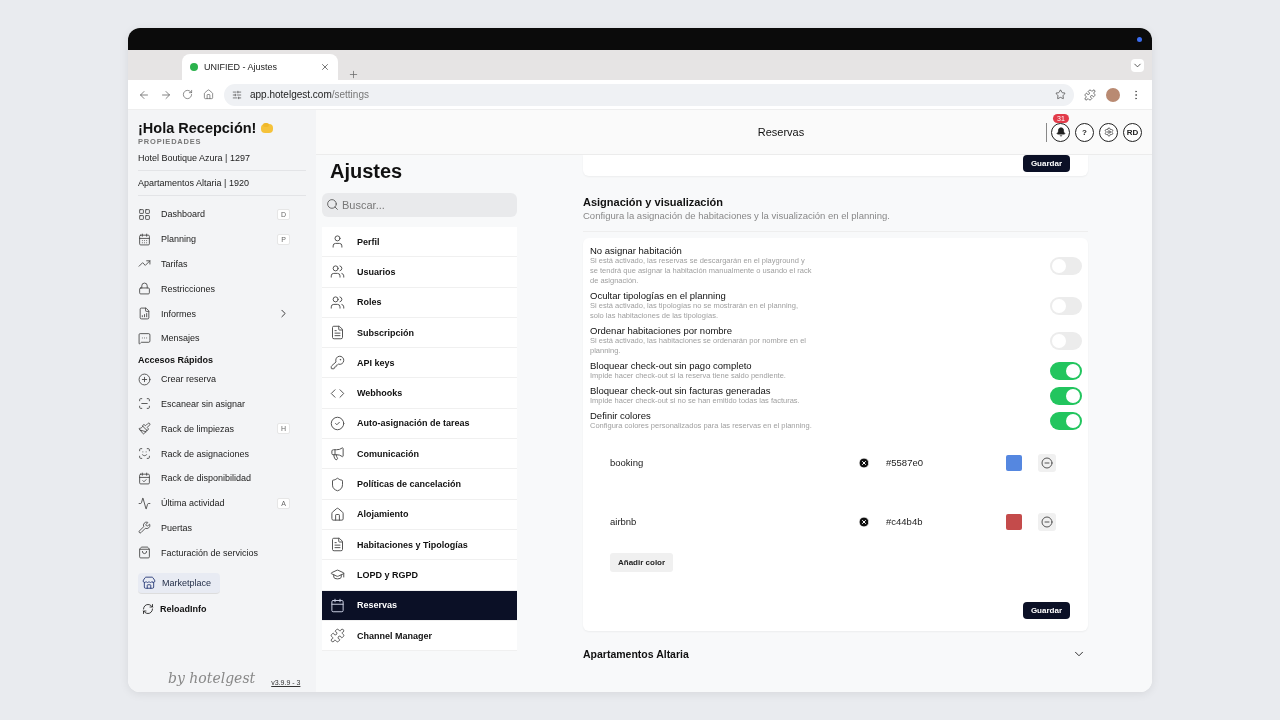 Image resolution: width=1280 pixels, height=720 pixels. What do you see at coordinates (332, 204) in the screenshot?
I see `search-icon` at bounding box center [332, 204].